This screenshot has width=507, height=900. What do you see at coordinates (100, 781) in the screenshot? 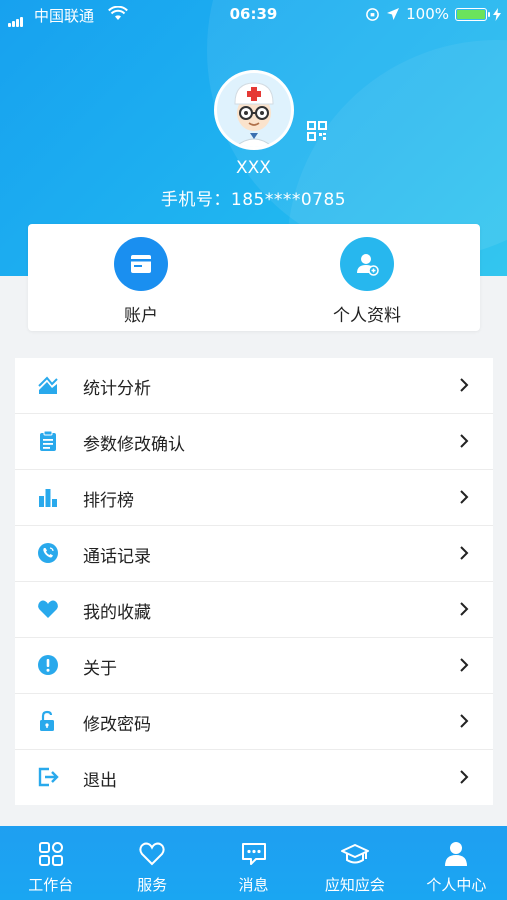
I see `menu-item-label: 退出` at bounding box center [100, 781].